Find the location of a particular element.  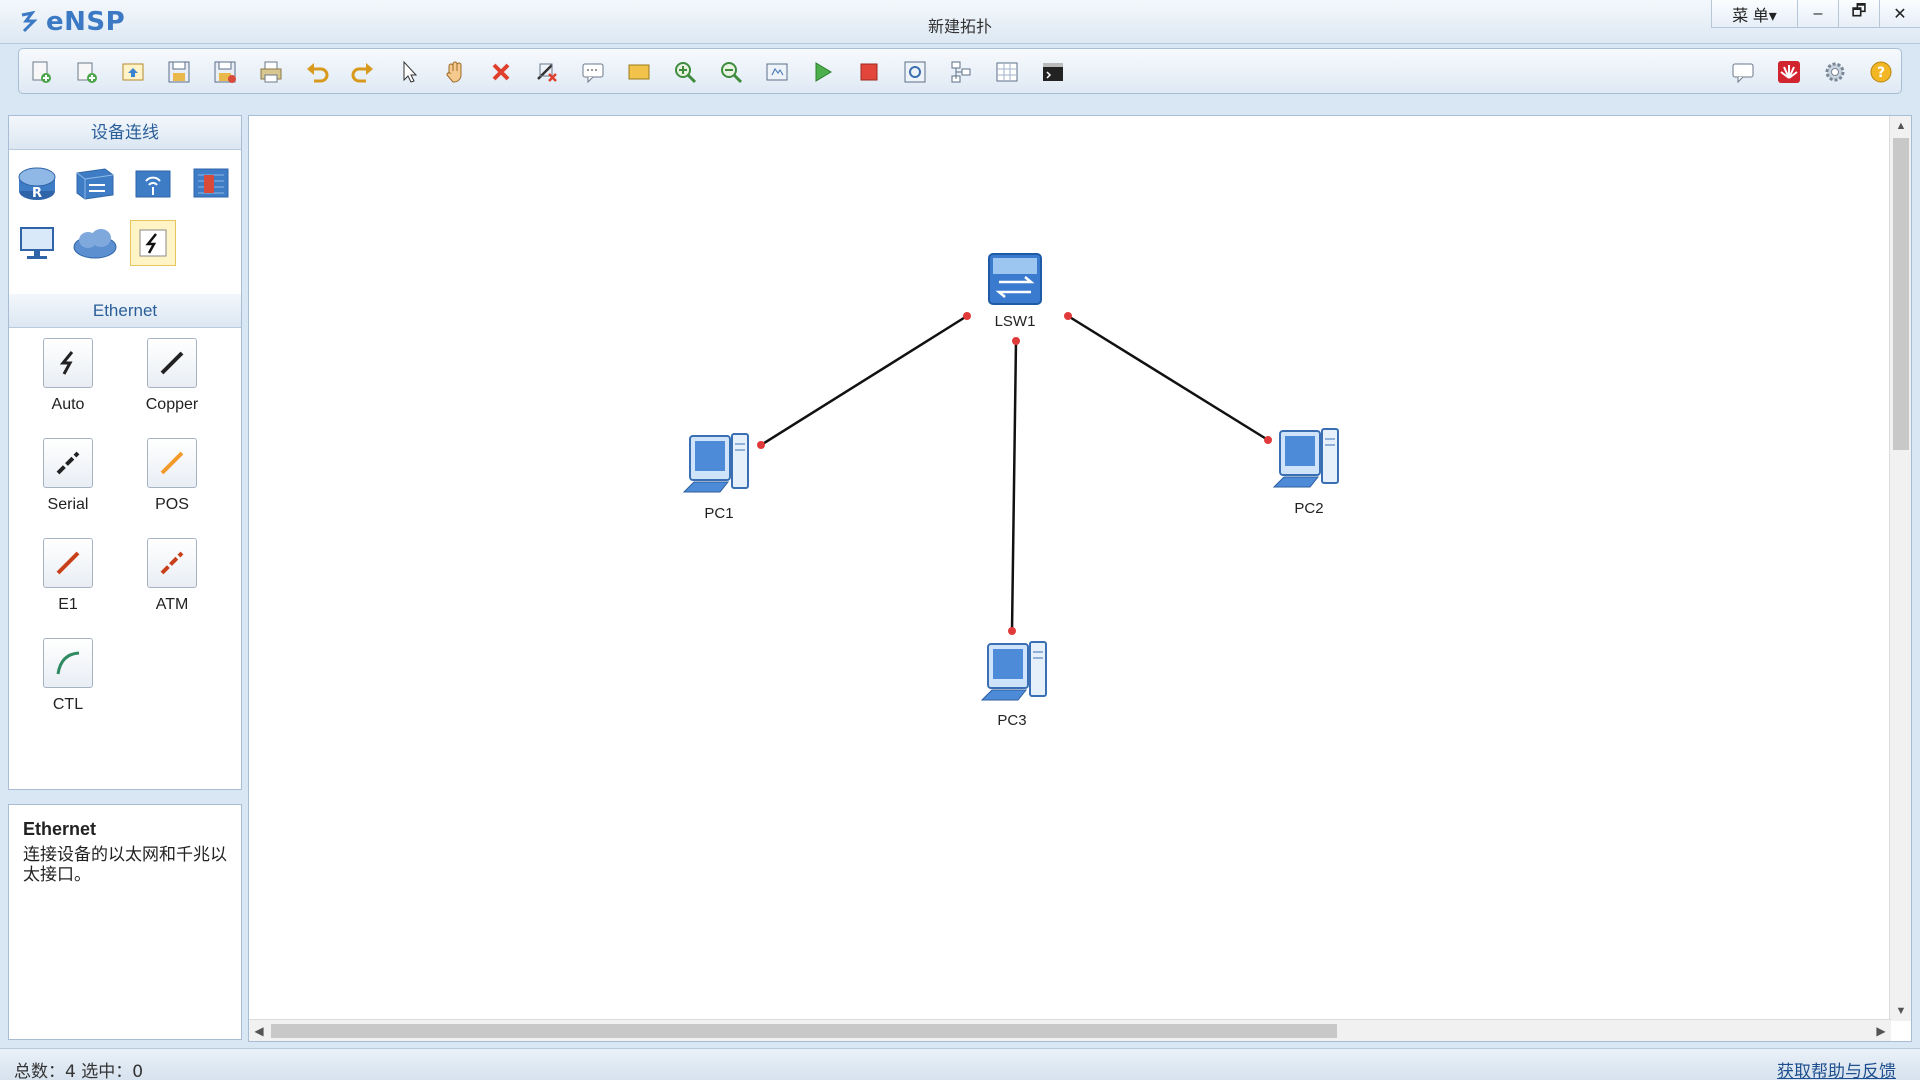

app-logo: eNSP is located at coordinates (72, 22).